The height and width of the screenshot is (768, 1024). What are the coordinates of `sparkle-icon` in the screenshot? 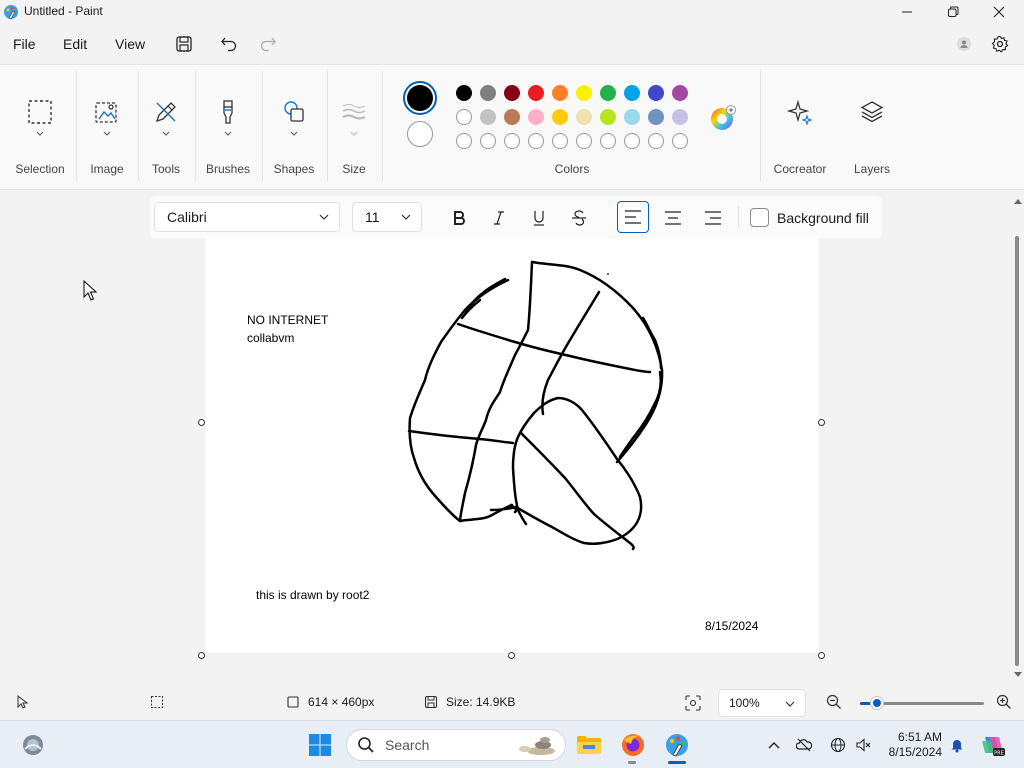 It's located at (800, 112).